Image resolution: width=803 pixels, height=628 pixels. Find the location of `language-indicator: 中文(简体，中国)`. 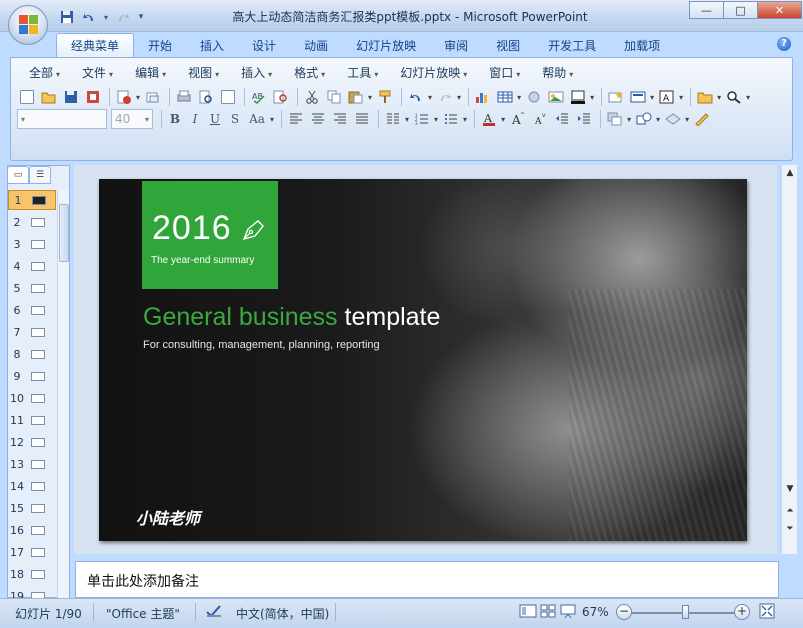

language-indicator: 中文(简体，中国) is located at coordinates (282, 613).